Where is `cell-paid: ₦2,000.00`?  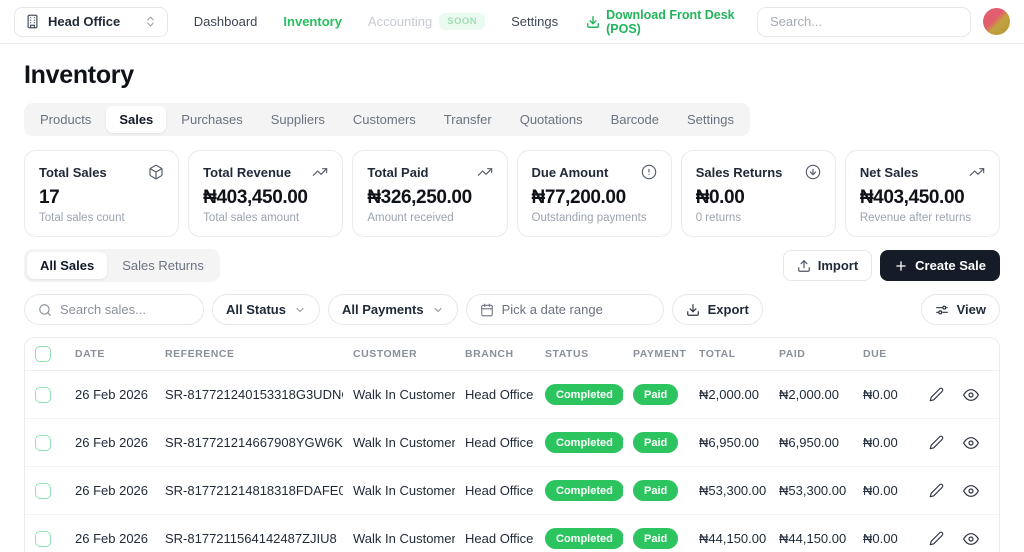 cell-paid: ₦2,000.00 is located at coordinates (811, 394).